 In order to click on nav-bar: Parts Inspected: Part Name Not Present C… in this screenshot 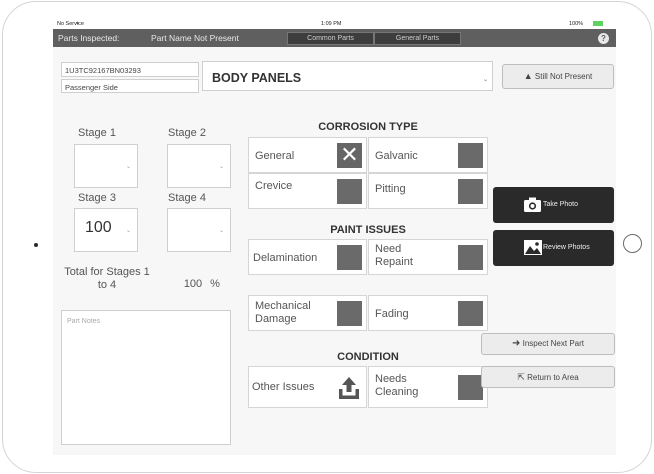, I will do `click(334, 38)`.